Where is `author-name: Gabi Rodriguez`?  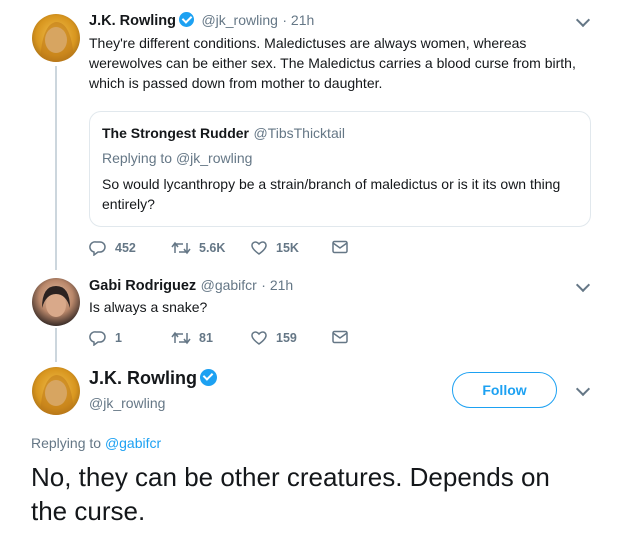
author-name: Gabi Rodriguez is located at coordinates (142, 286).